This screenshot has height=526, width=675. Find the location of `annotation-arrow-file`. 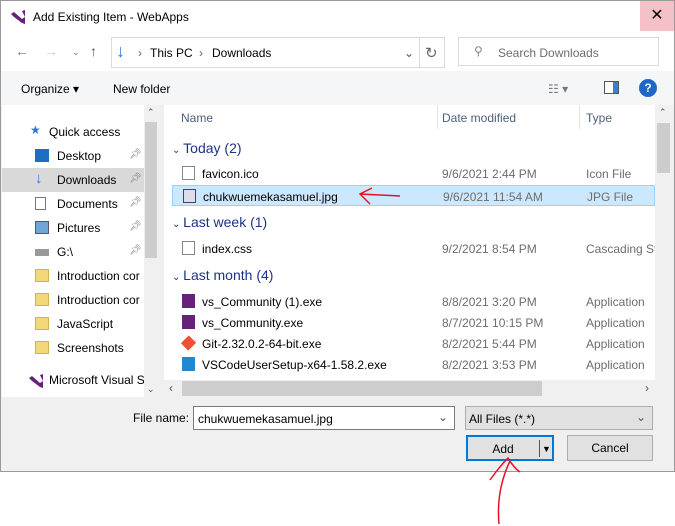

annotation-arrow-file is located at coordinates (379, 196).